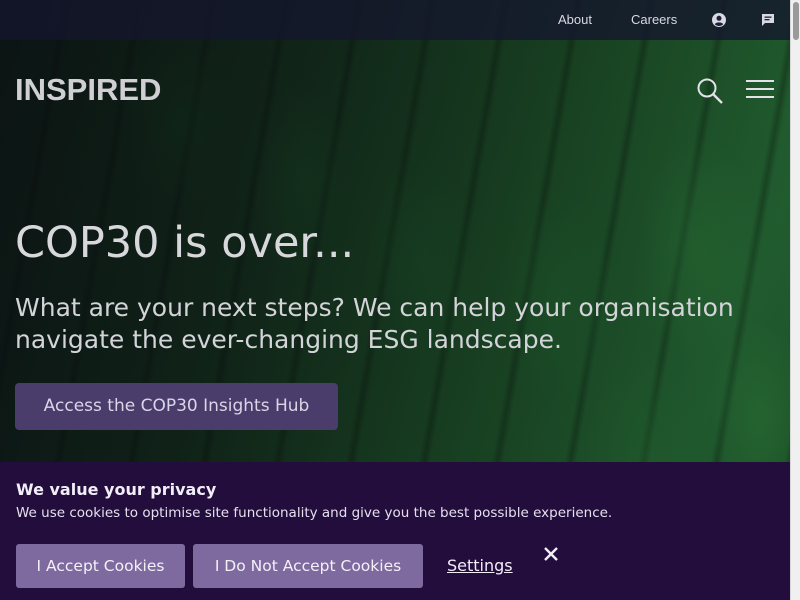 This screenshot has height=600, width=800. Describe the element at coordinates (575, 19) in the screenshot. I see `about-link: About` at that location.